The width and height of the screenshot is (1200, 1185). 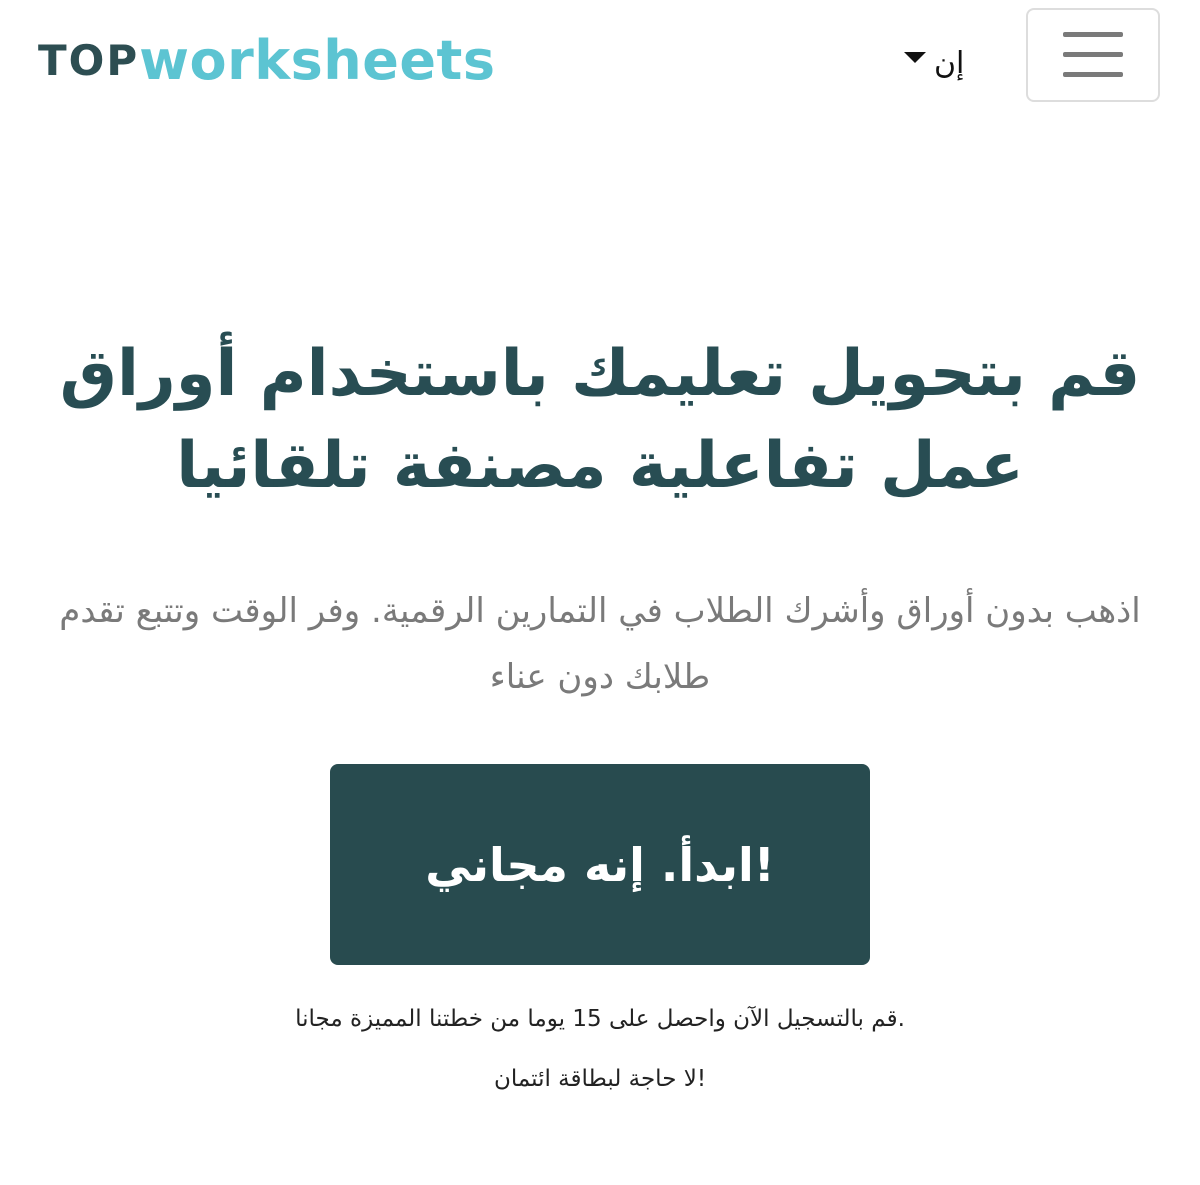 I want to click on menu-toggle-button, so click(x=1093, y=55).